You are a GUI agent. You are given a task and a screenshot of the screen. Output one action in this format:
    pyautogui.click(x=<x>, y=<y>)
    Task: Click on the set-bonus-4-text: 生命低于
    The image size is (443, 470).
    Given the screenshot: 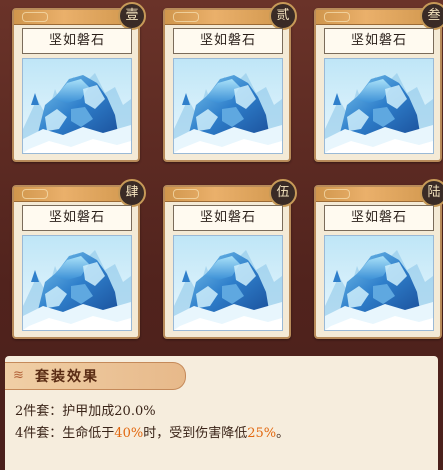 What is the action you would take?
    pyautogui.click(x=88, y=433)
    